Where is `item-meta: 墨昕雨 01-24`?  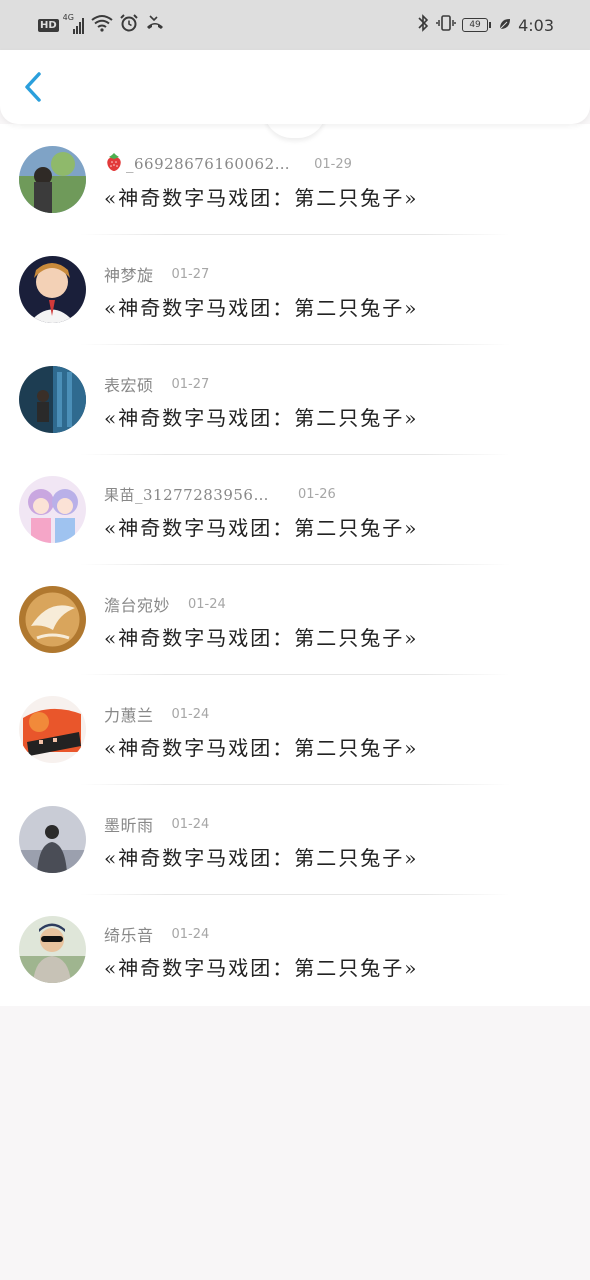
item-meta: 墨昕雨 01-24 is located at coordinates (156, 824).